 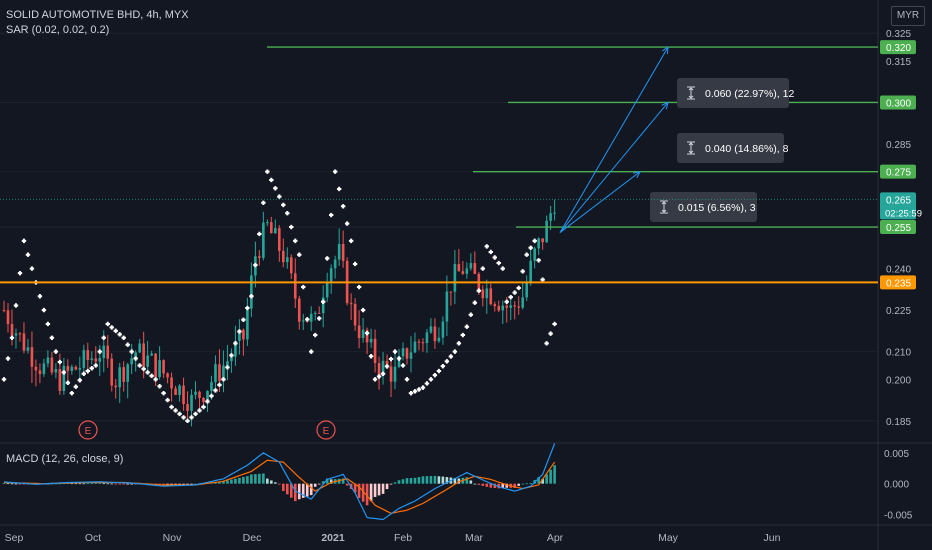 What do you see at coordinates (717, 208) in the screenshot?
I see `measurement-text: 0.015 (6.56%), 3` at bounding box center [717, 208].